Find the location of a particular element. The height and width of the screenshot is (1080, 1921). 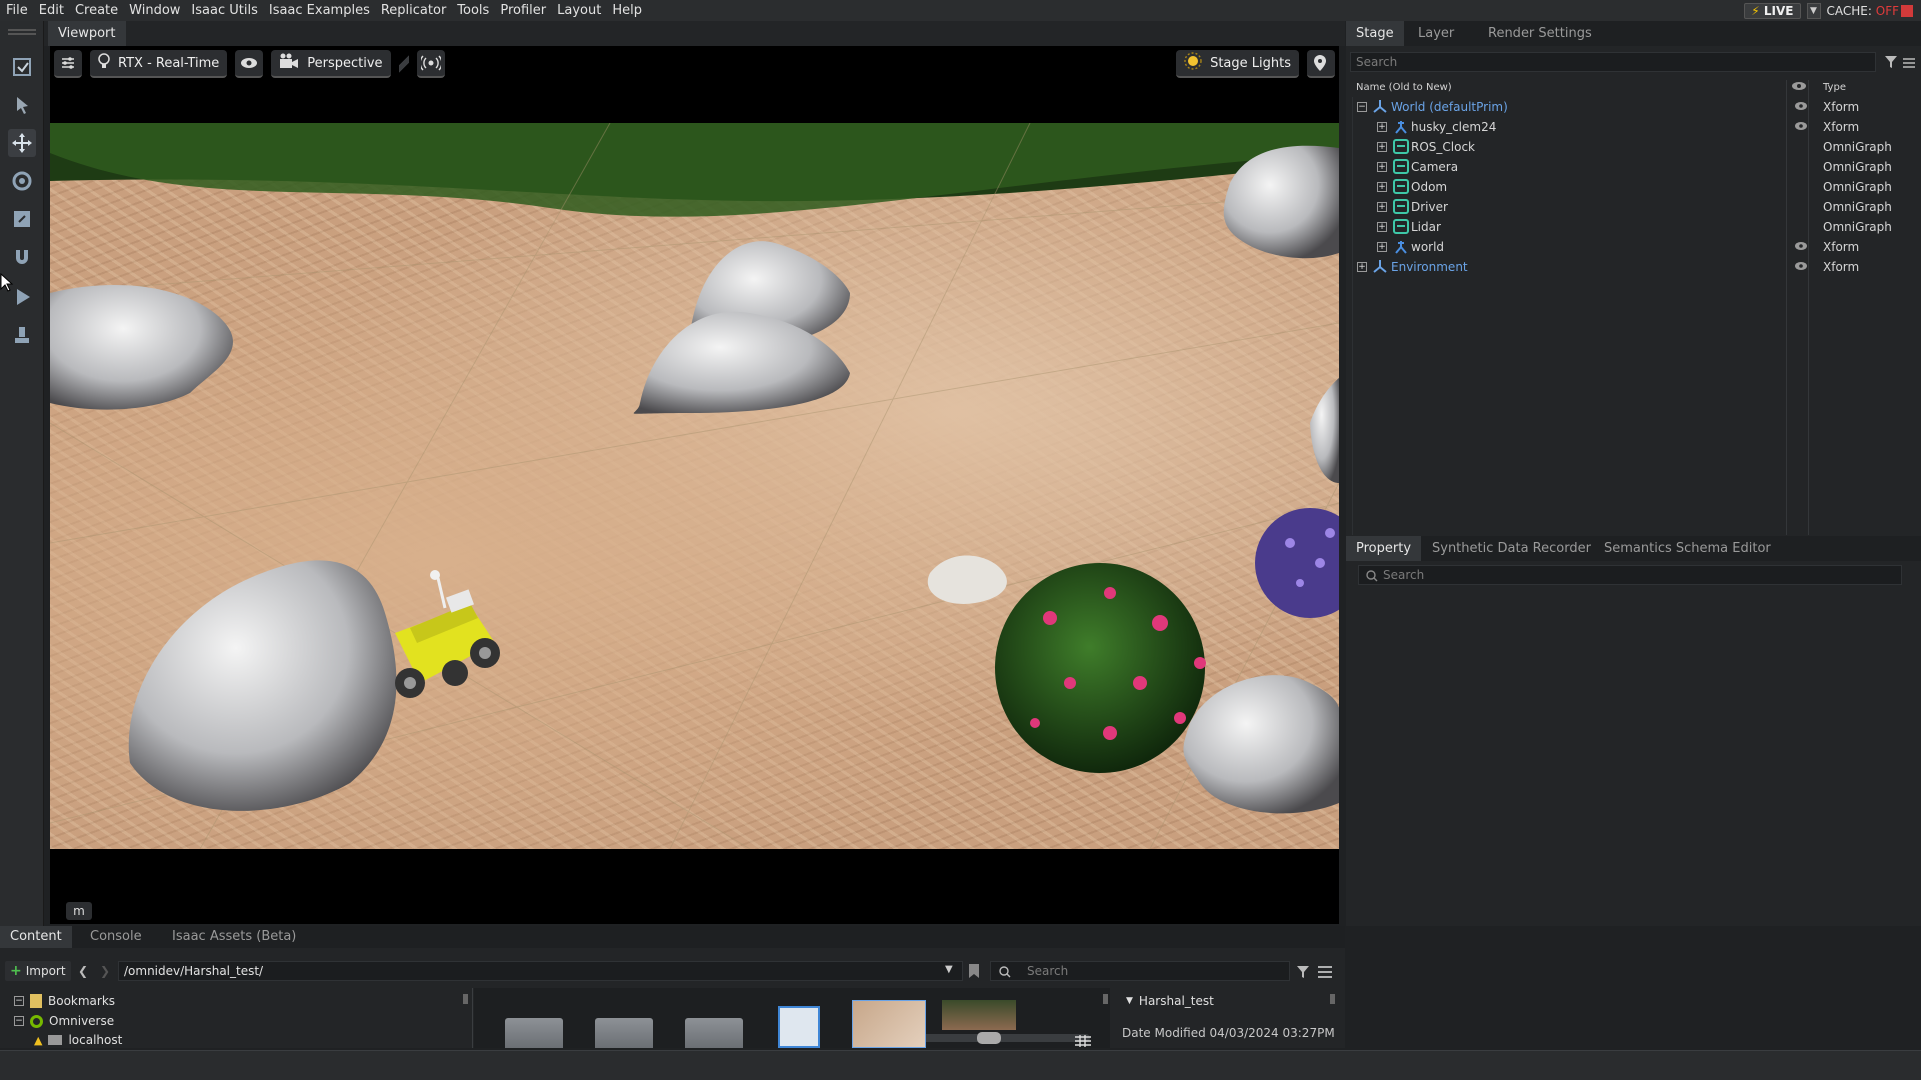

tab-console: Console is located at coordinates (116, 937).